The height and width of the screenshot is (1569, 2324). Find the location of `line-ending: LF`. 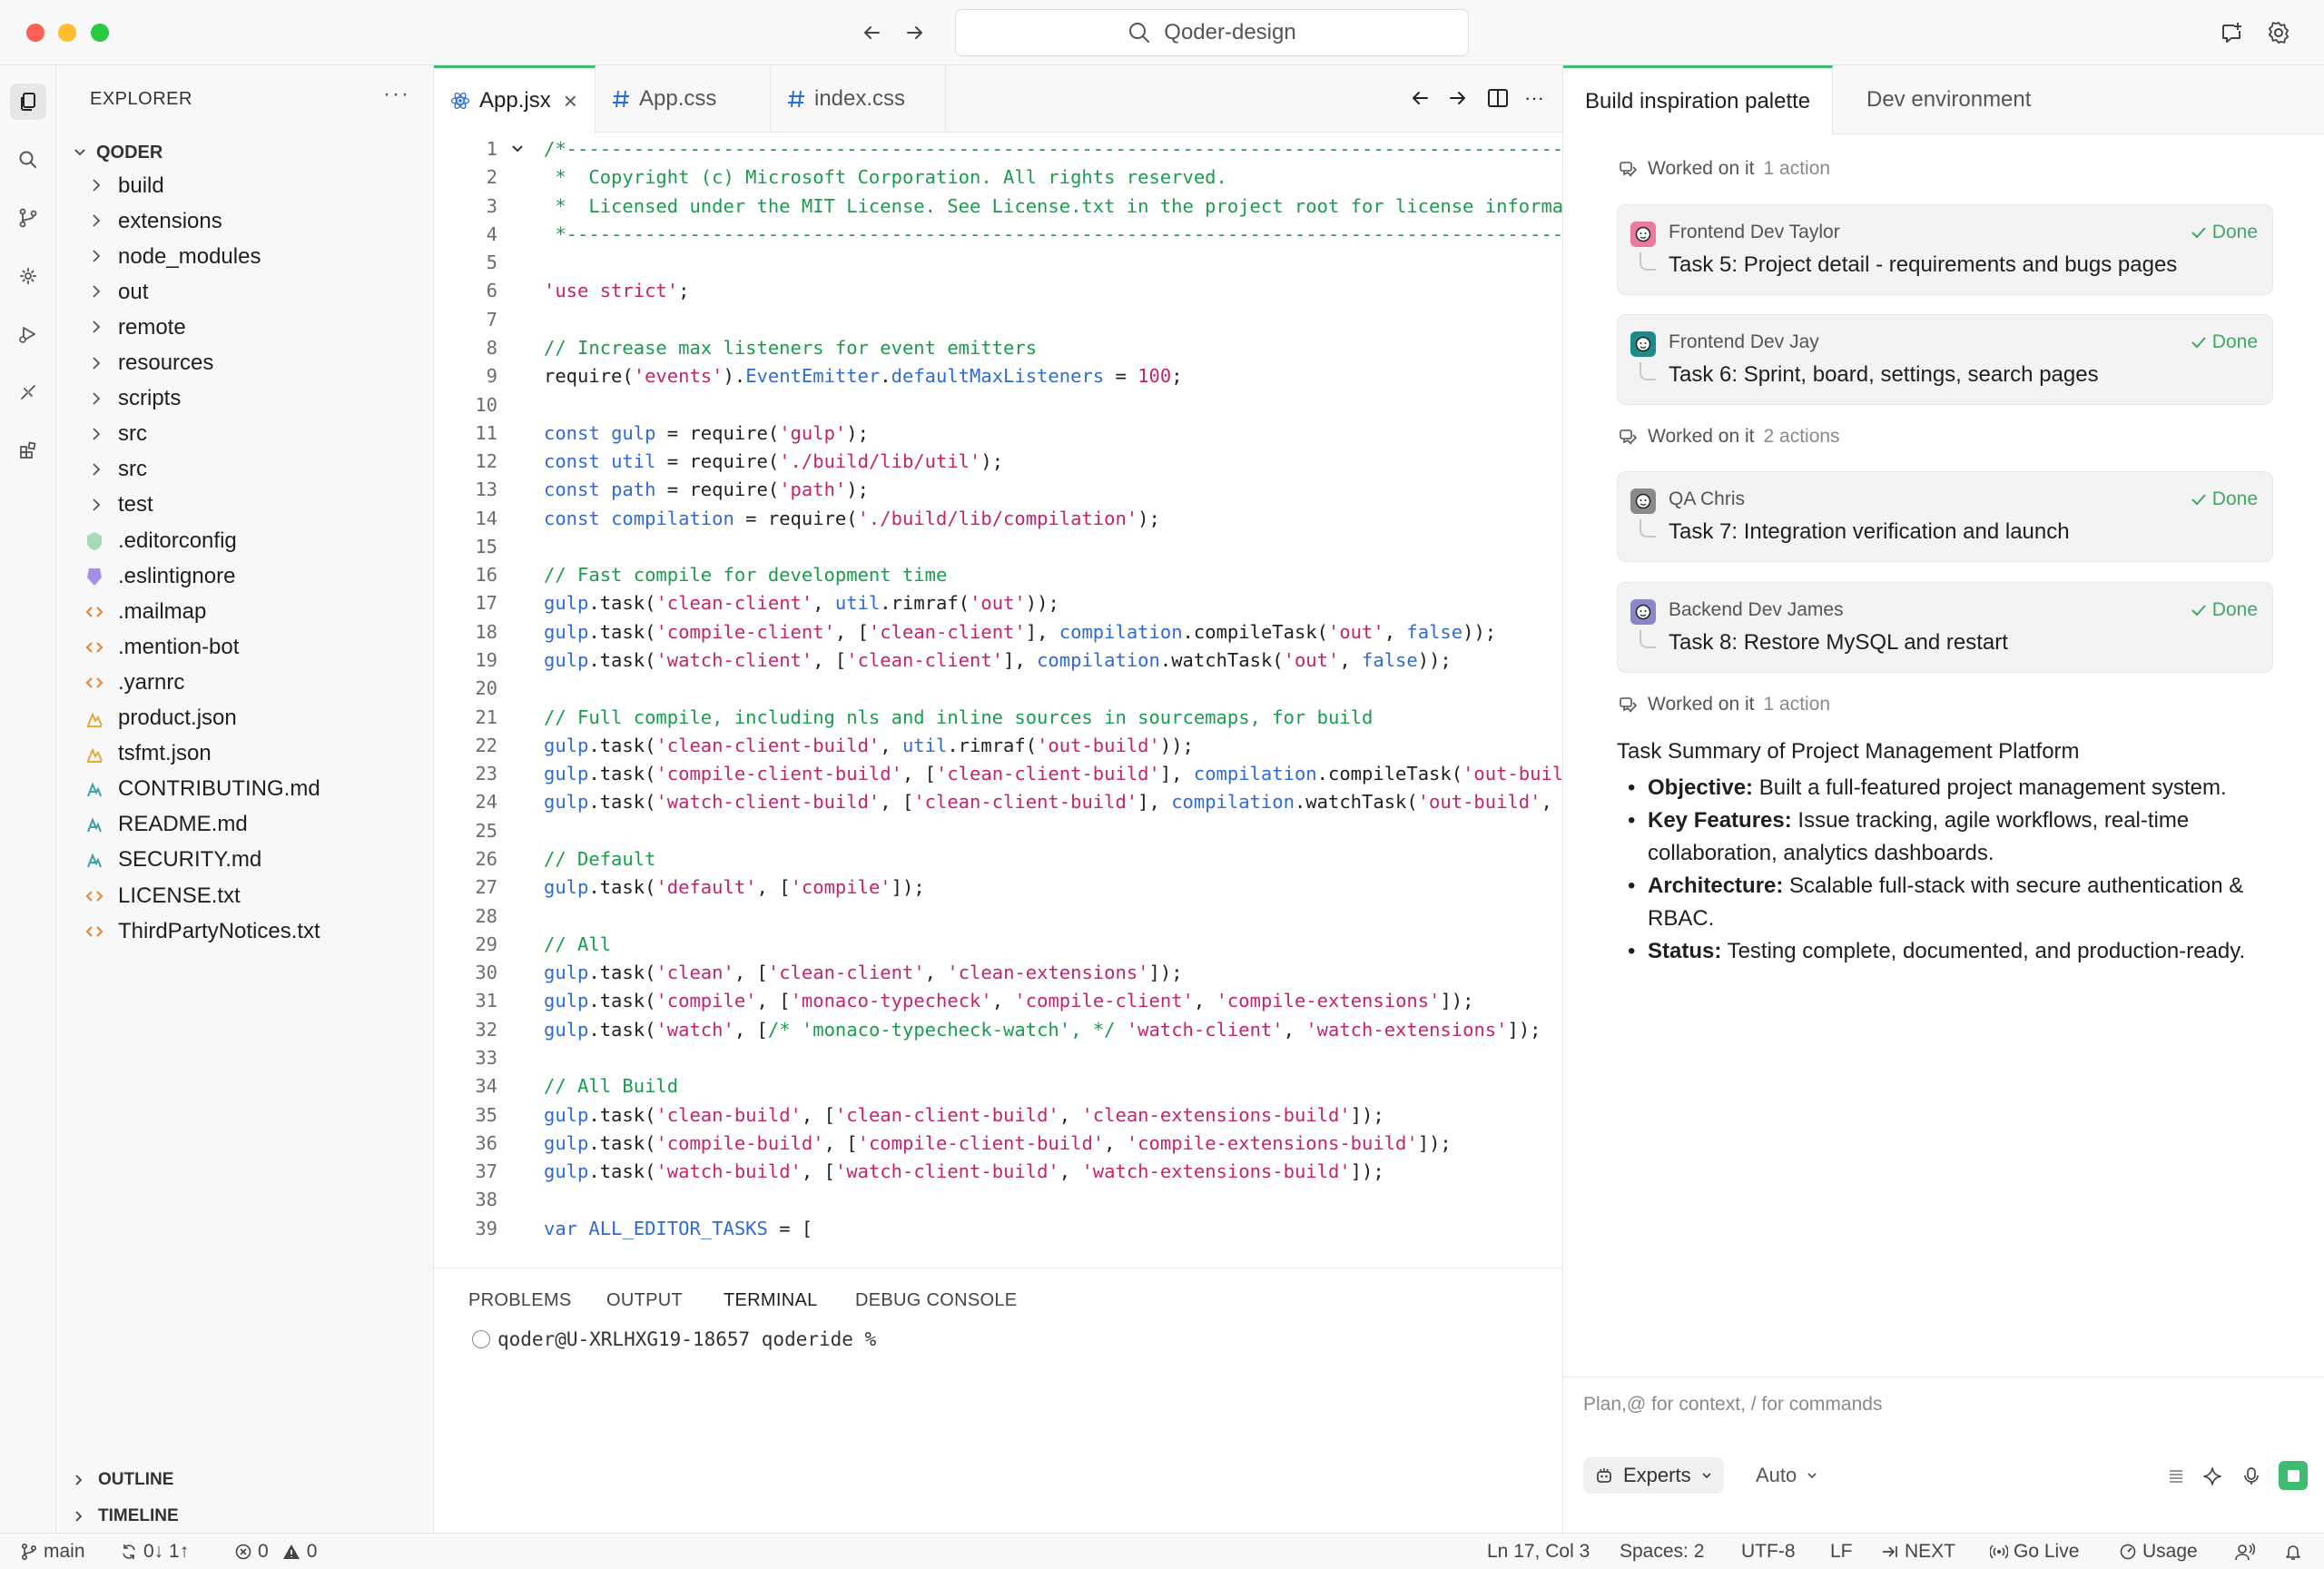

line-ending: LF is located at coordinates (1841, 1551).